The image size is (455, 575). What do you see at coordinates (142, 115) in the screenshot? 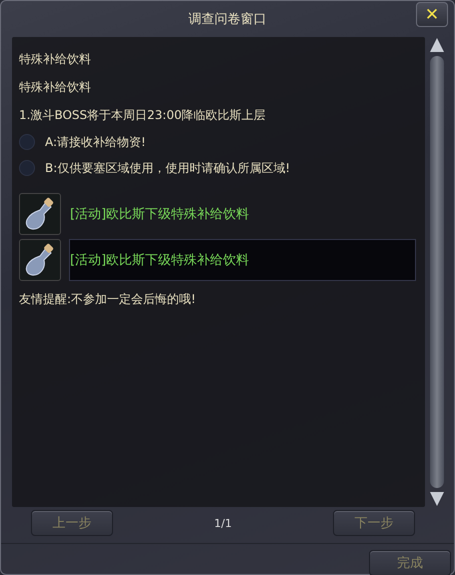
I see `text-line: 1.激斗BOSS将于本周日23:00降临欧比斯上层` at bounding box center [142, 115].